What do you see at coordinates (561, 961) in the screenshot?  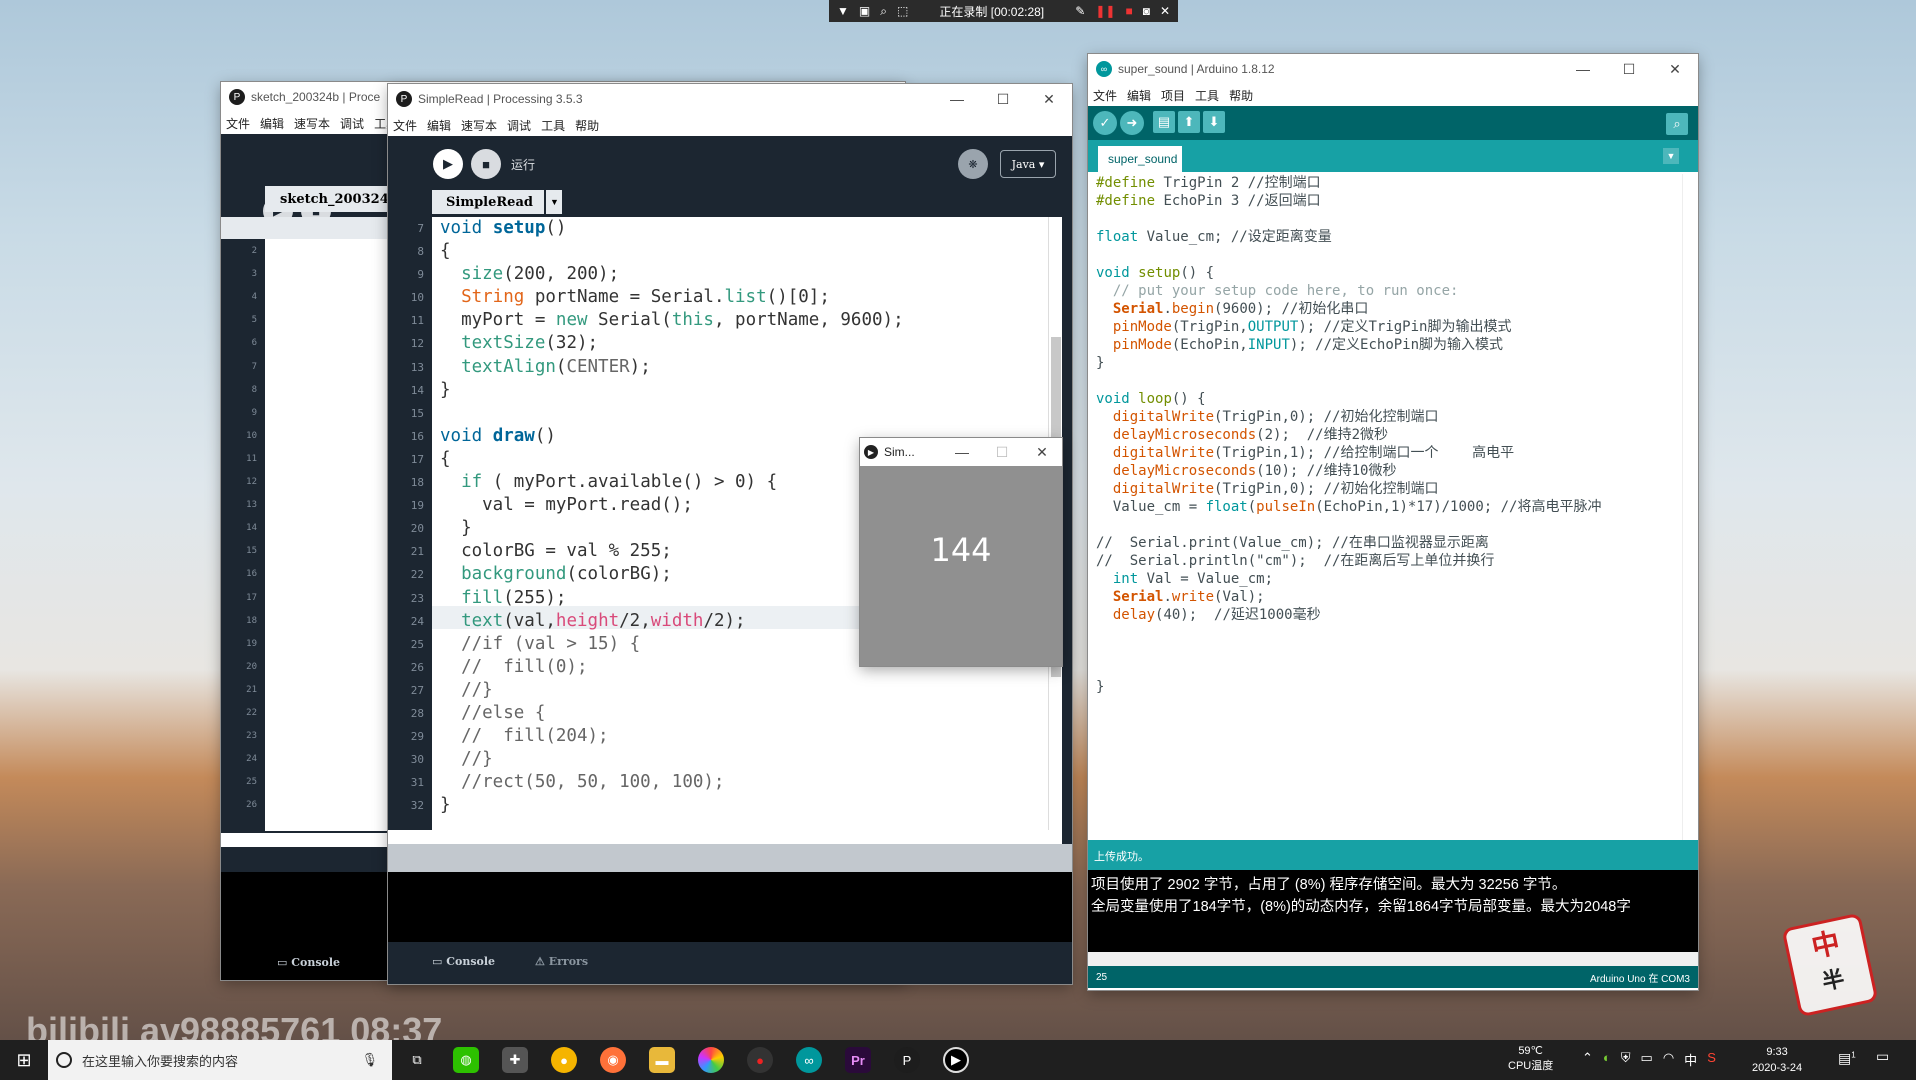 I see `errors-tab: ⚠ Errors` at bounding box center [561, 961].